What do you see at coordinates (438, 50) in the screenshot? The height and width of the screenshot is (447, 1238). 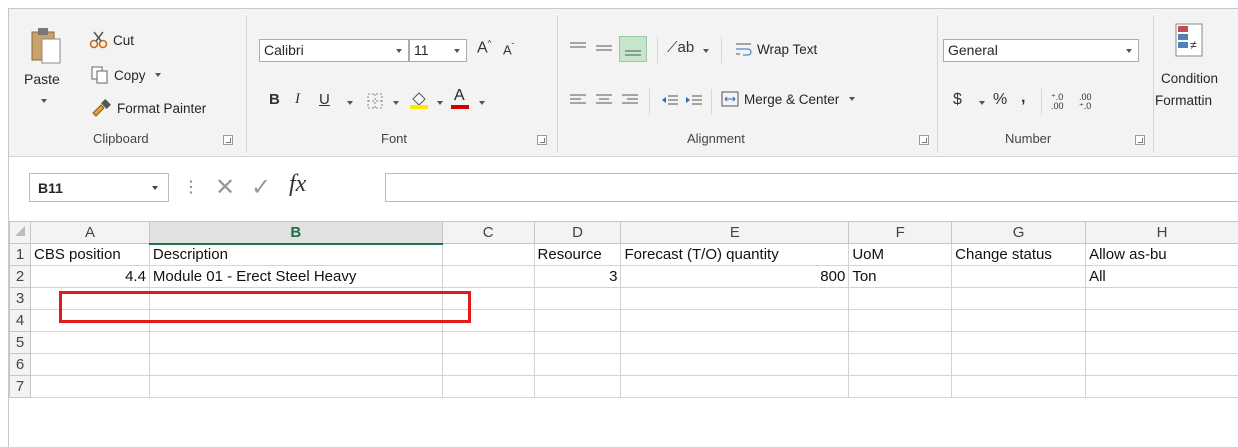 I see `font-size-select: 11` at bounding box center [438, 50].